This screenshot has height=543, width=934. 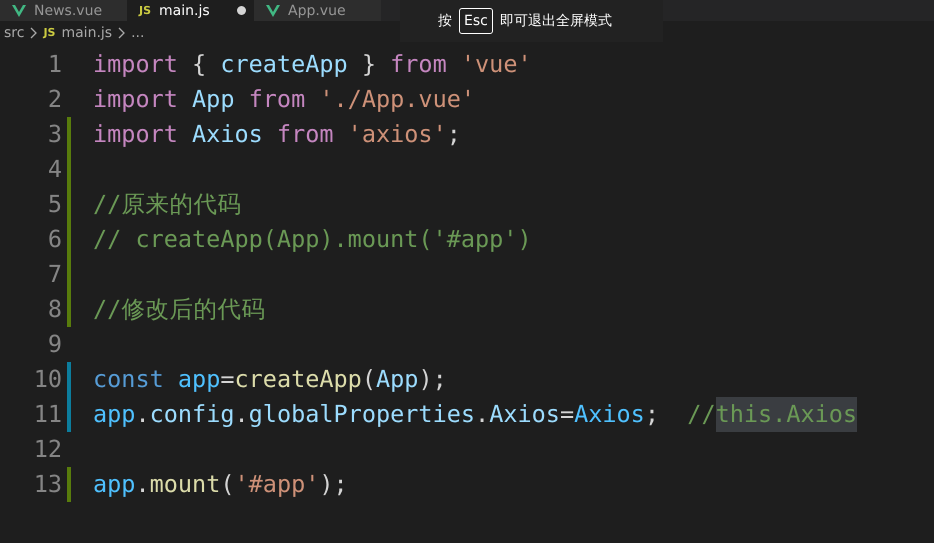 I want to click on esc-key: Esc, so click(x=476, y=21).